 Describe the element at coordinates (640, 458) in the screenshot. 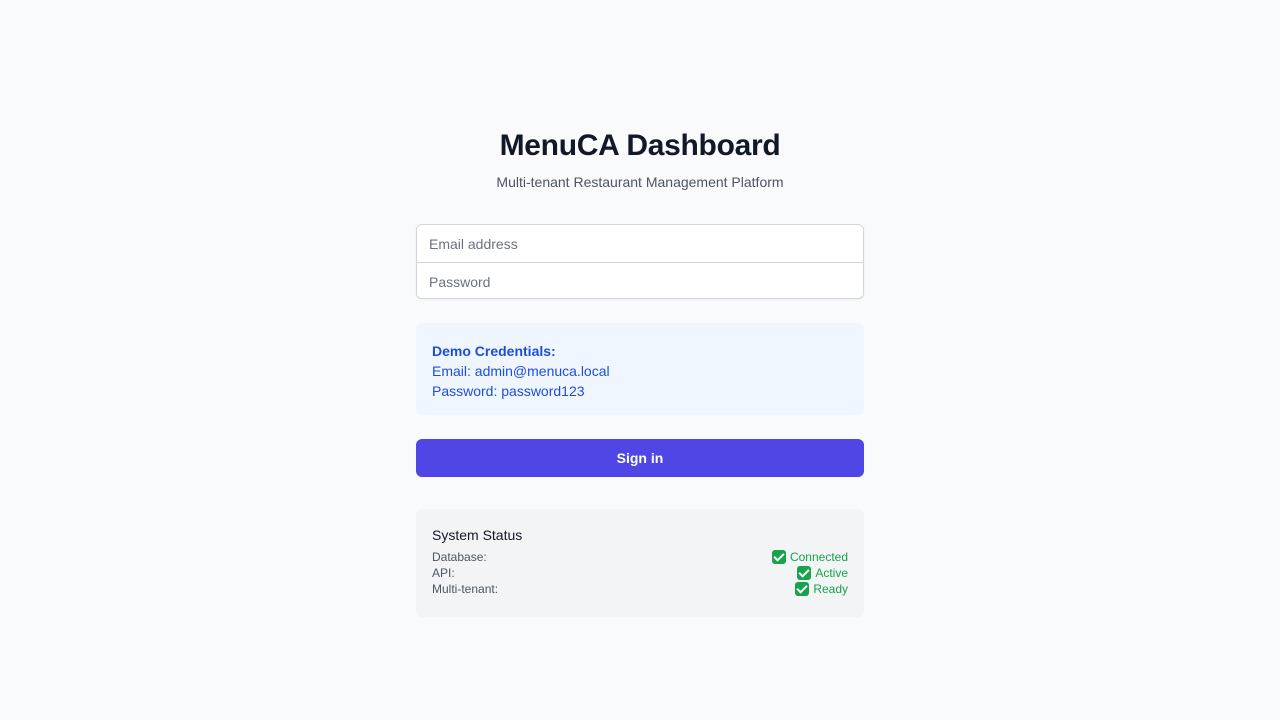

I see `sign-in-button: Sign in` at that location.